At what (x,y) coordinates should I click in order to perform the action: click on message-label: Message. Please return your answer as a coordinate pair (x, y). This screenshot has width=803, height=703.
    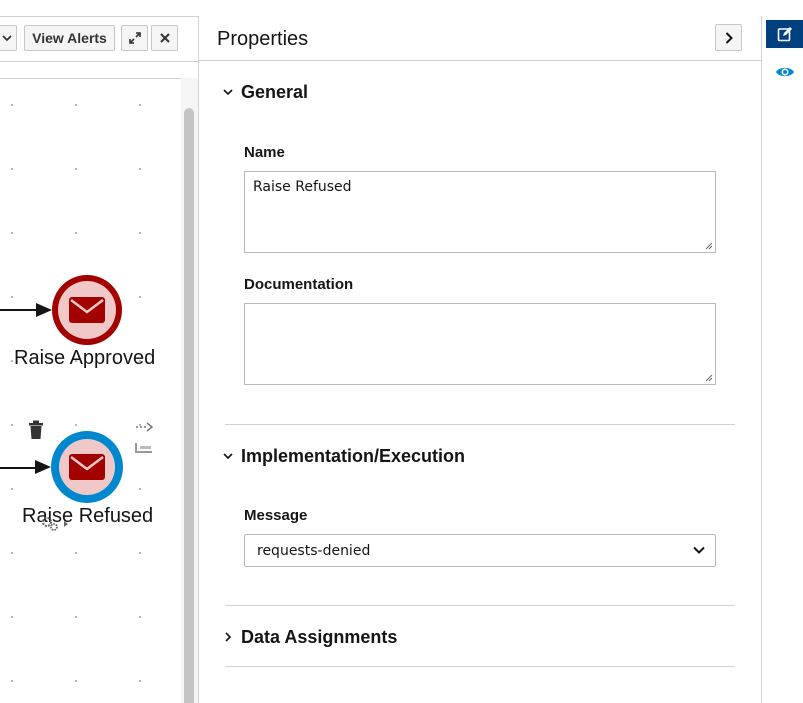
    Looking at the image, I should click on (276, 515).